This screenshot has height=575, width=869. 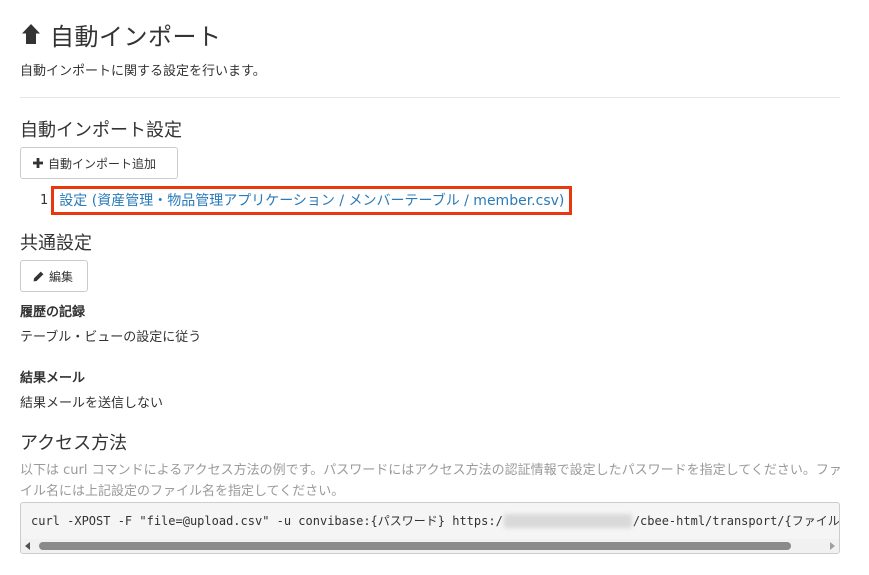 I want to click on auto-import-heading: 自動インポート設定, so click(x=101, y=130).